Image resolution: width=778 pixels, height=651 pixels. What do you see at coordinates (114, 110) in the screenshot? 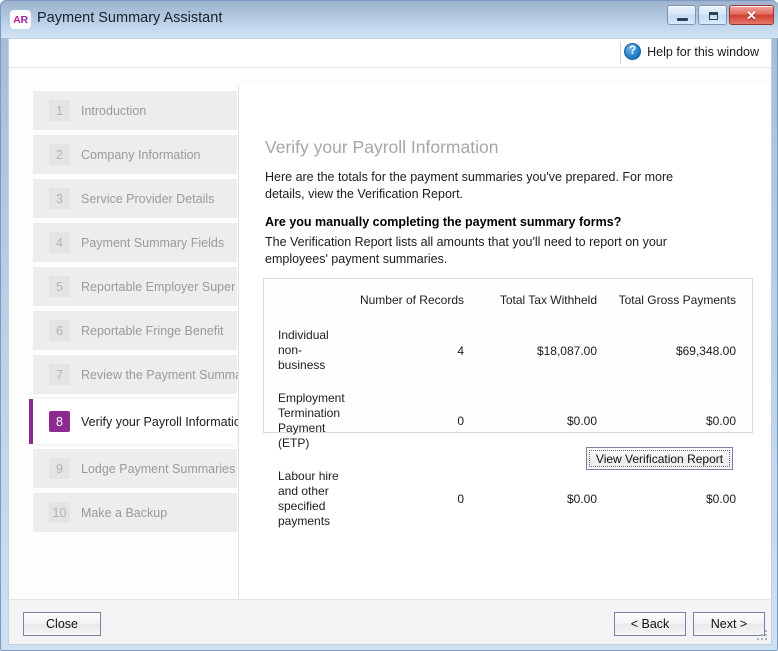
I see `step-label: Introduction` at bounding box center [114, 110].